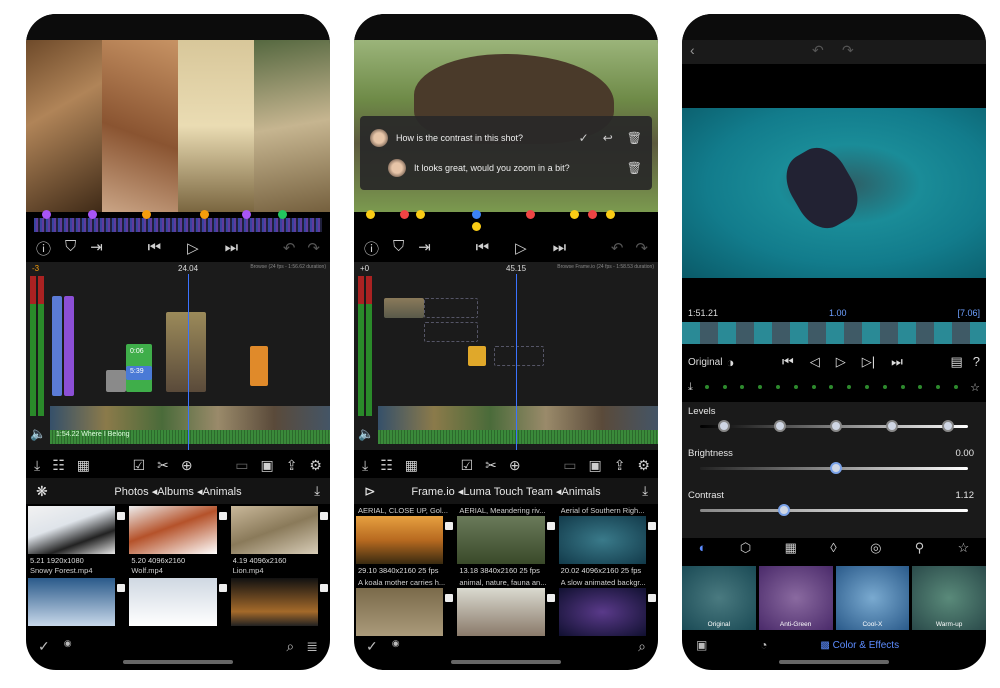  I want to click on filter-icon: ≣, so click(312, 646).